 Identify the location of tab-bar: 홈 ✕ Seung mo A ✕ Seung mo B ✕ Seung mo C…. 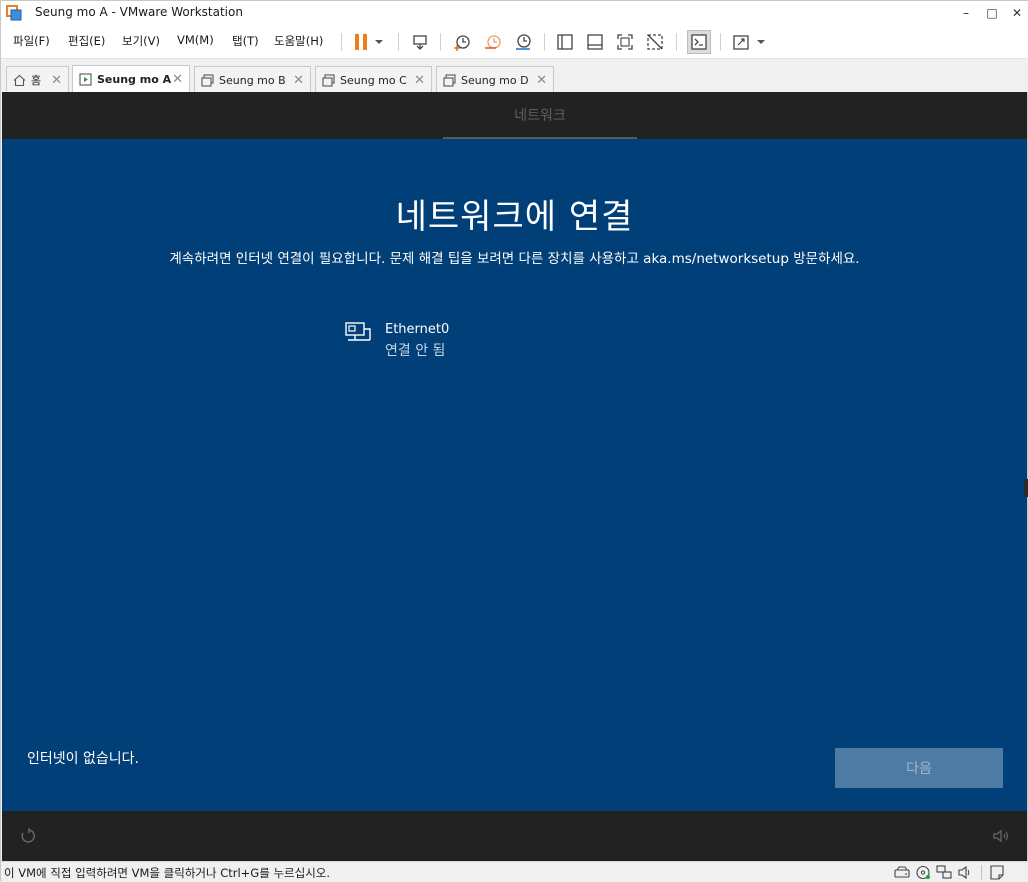
(514, 75).